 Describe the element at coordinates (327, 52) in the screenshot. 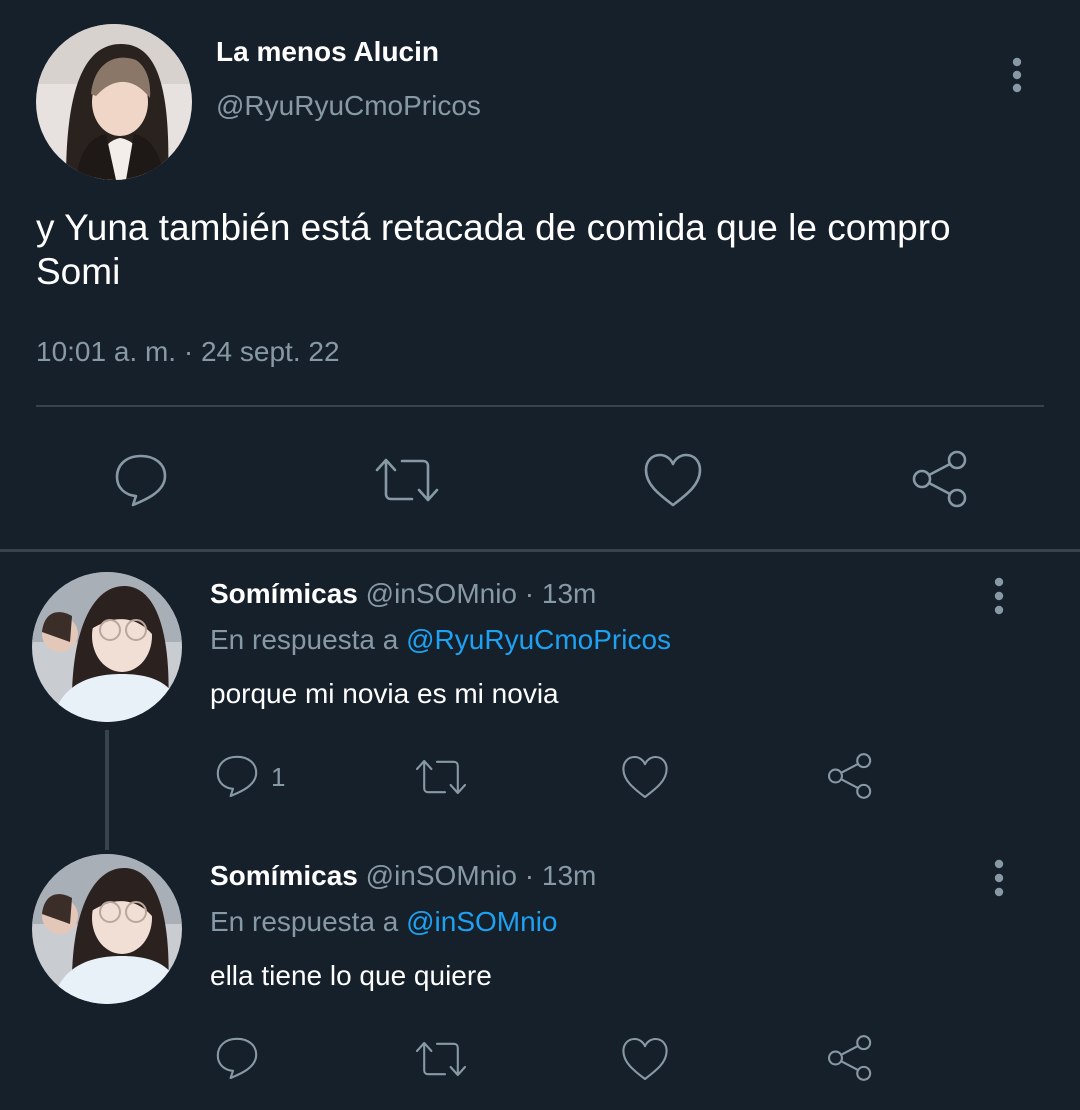

I see `main-tweet-display-name: La menos Alucin` at that location.